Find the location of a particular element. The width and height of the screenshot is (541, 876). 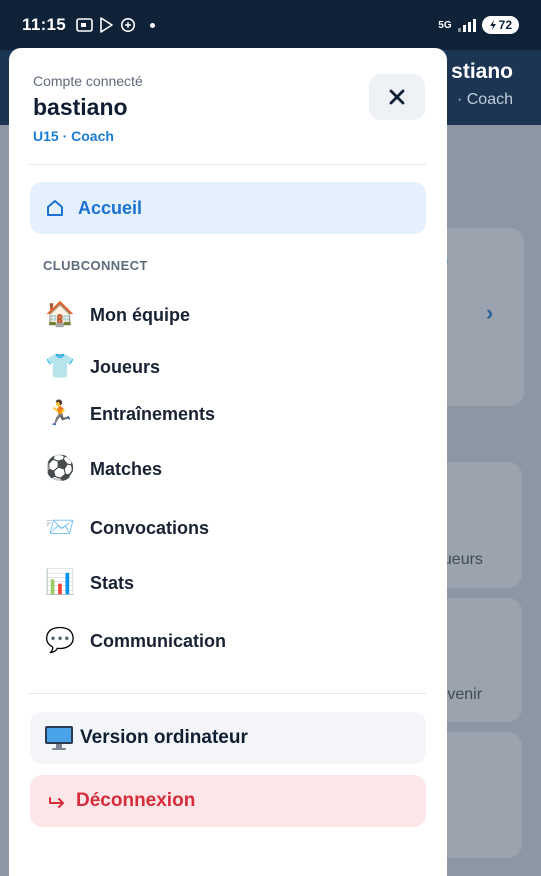

battery-level: 72 is located at coordinates (505, 25).